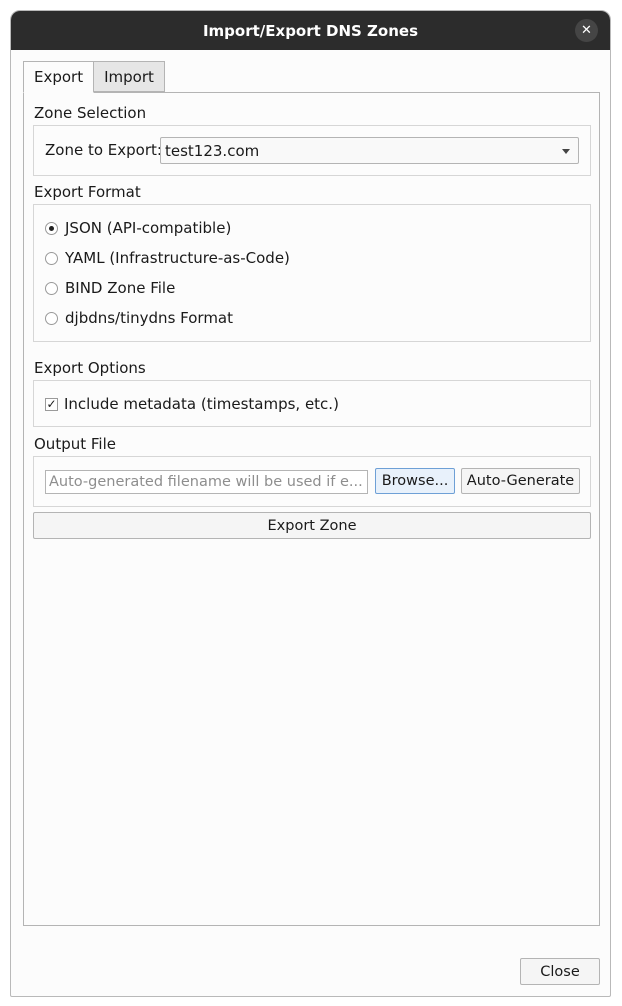  I want to click on title-bar: Import/Export DNS Zones ✕, so click(310, 30).